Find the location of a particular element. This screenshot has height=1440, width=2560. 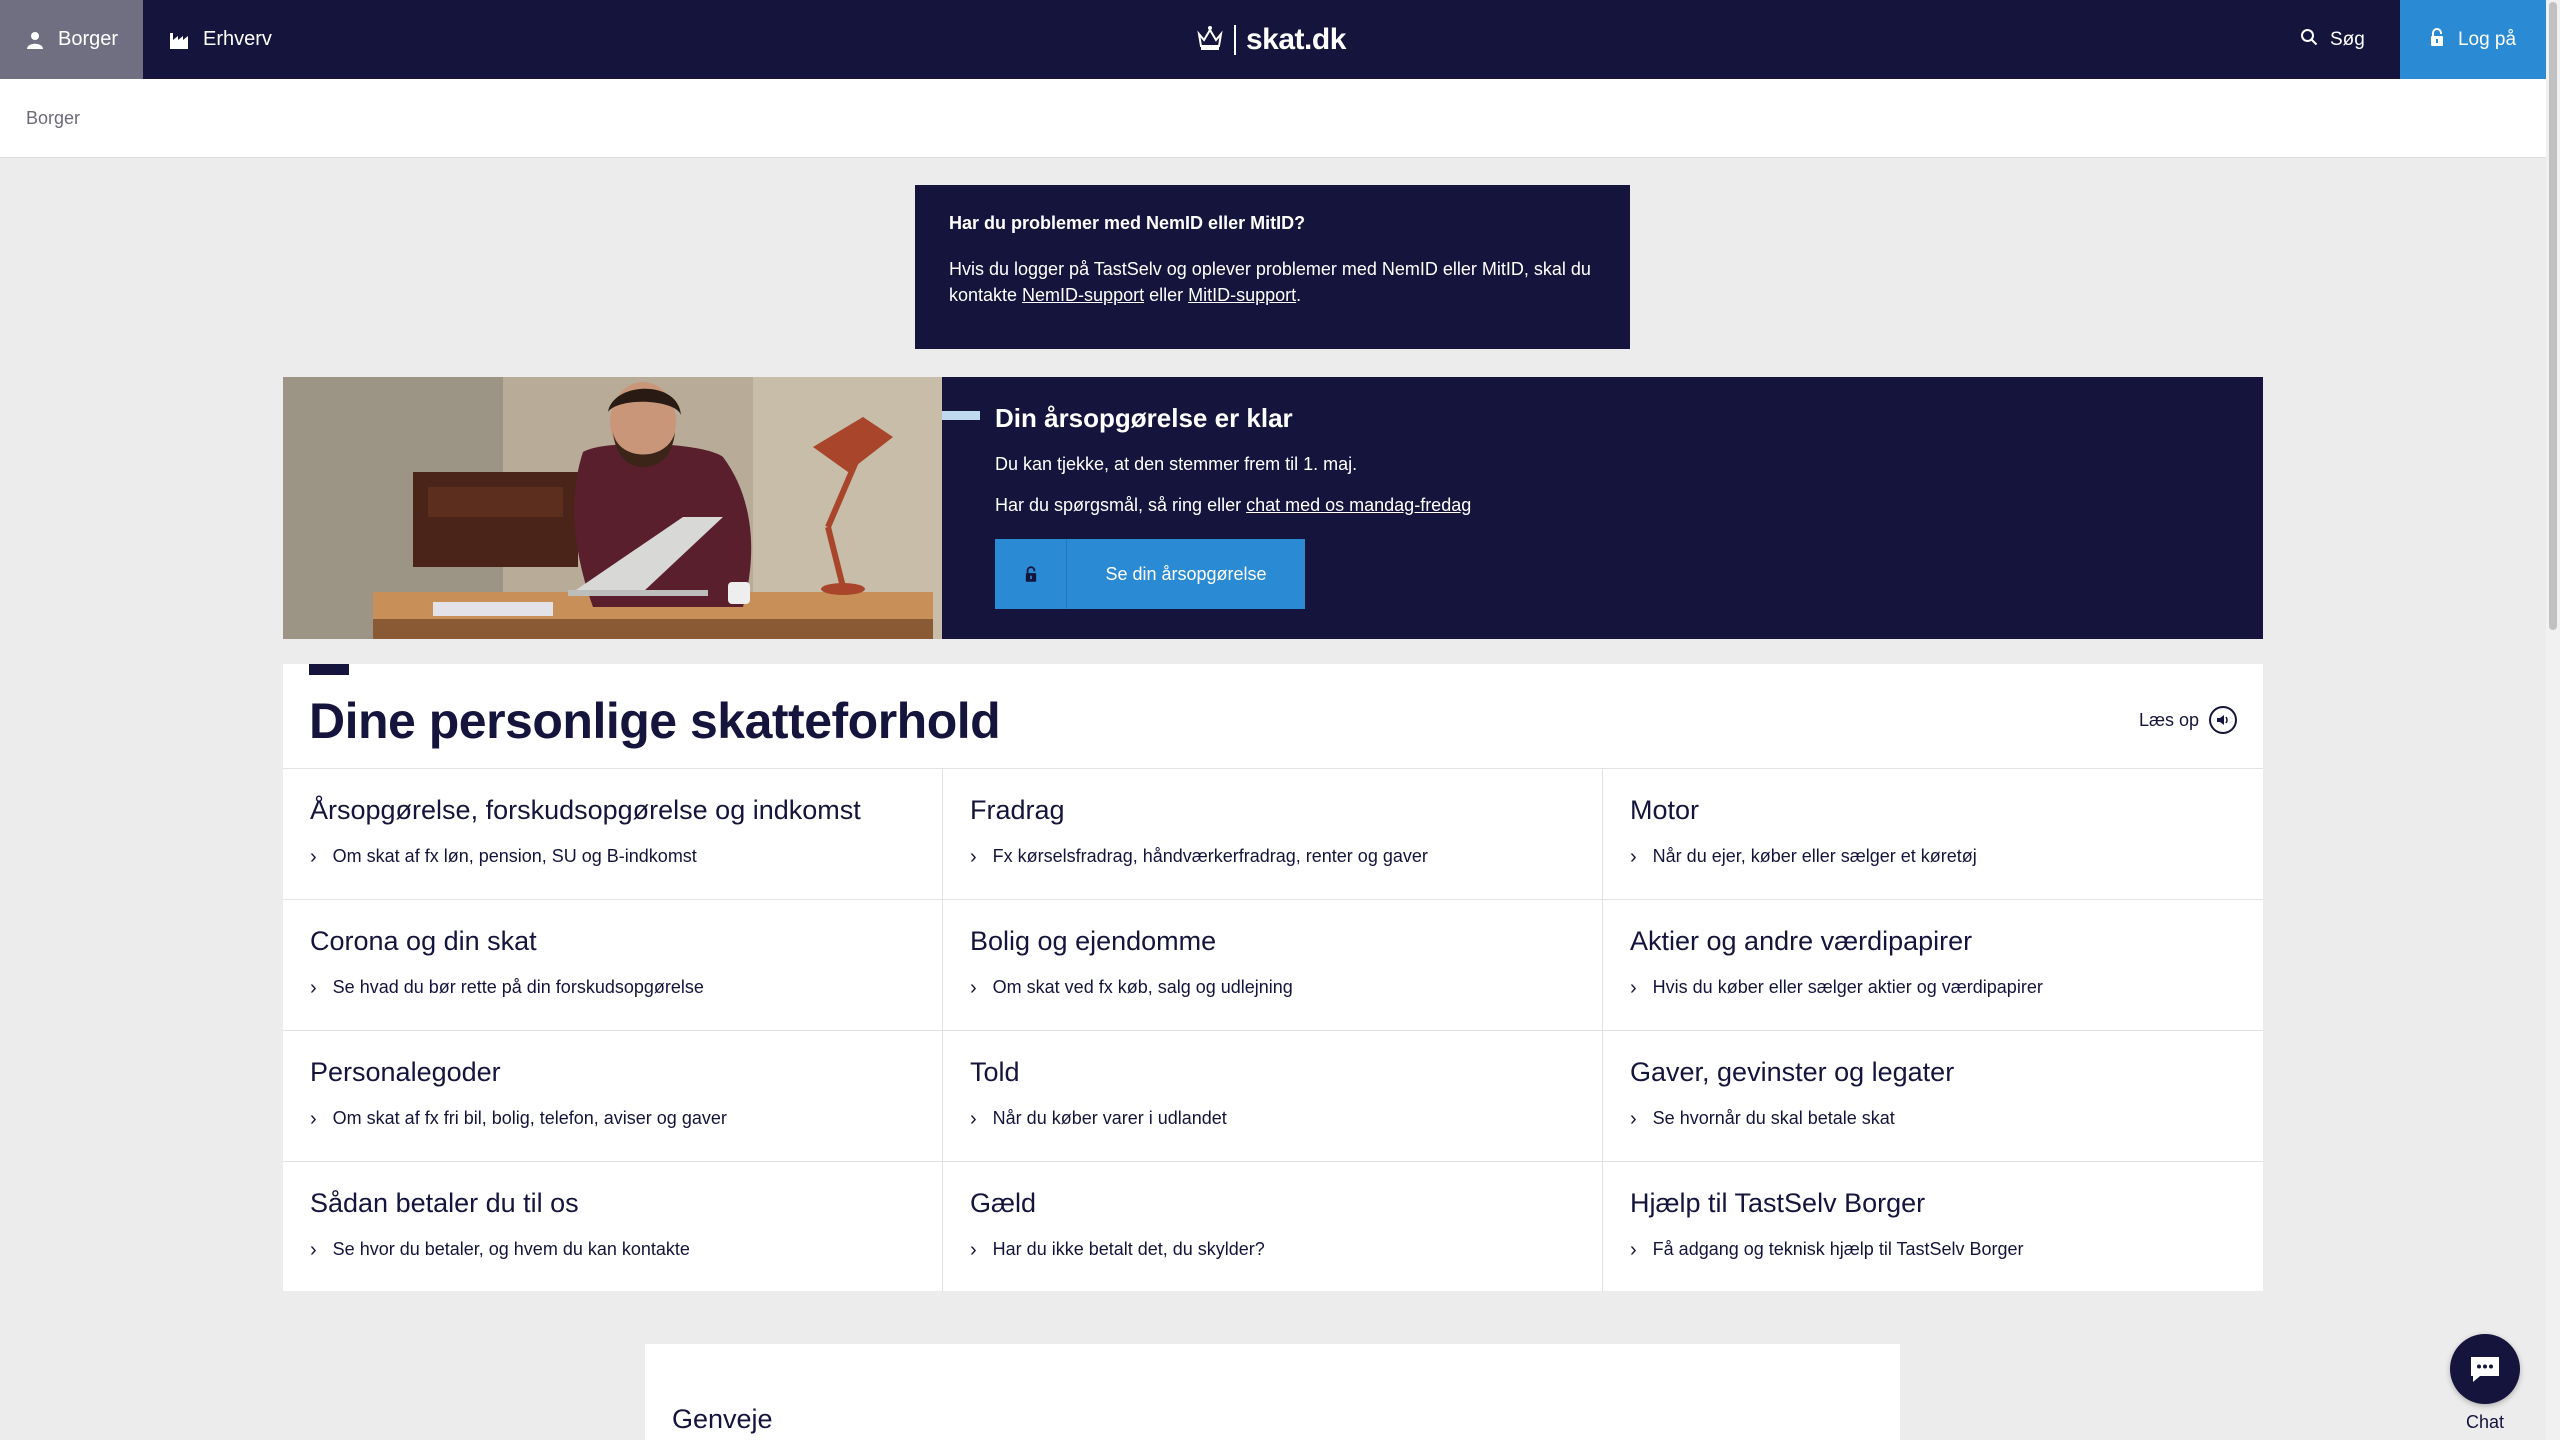

tab-borger: Borger is located at coordinates (71, 39).